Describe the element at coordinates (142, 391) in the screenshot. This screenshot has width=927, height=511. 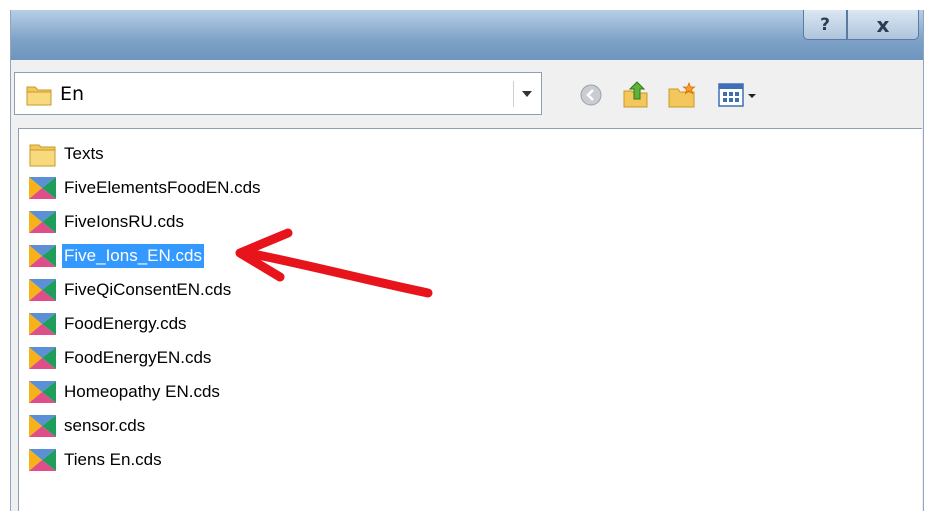
I see `item-label: Homeopathy EN.cds` at that location.